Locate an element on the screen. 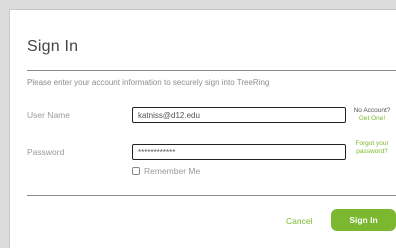  password-label: Password is located at coordinates (46, 152).